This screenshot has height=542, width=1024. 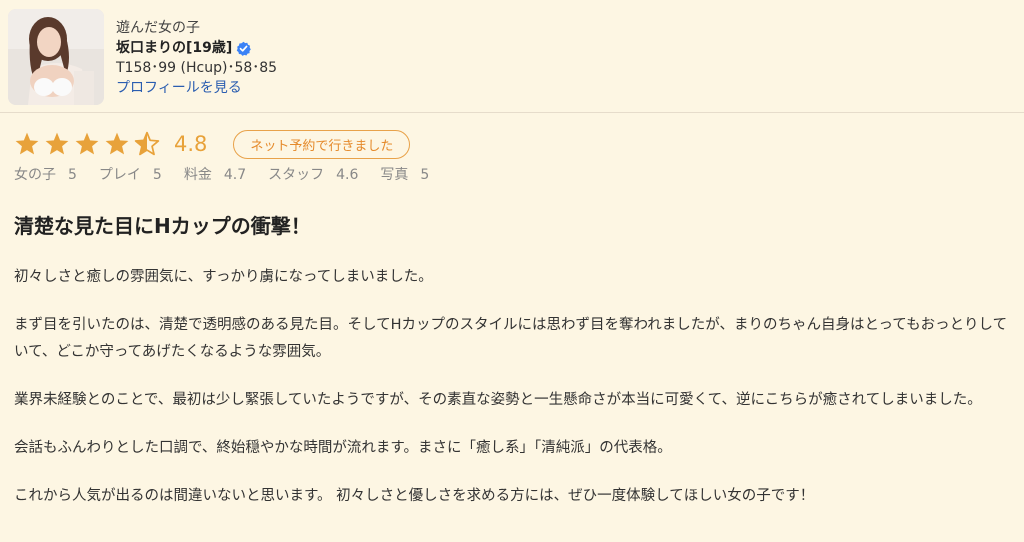 What do you see at coordinates (347, 175) in the screenshot?
I see `subscore-value: 4.6` at bounding box center [347, 175].